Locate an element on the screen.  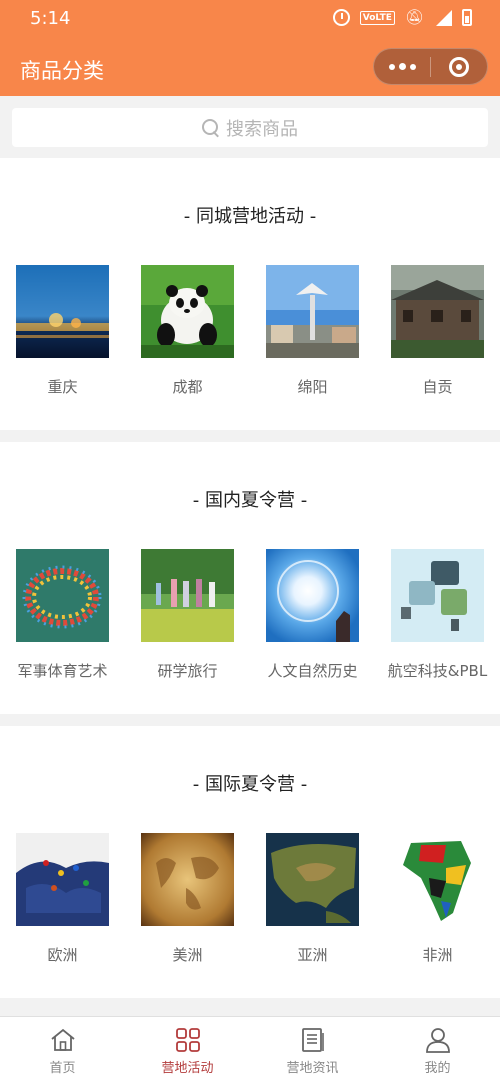
category-item-mianyang: 绵阳 is located at coordinates (312, 331).